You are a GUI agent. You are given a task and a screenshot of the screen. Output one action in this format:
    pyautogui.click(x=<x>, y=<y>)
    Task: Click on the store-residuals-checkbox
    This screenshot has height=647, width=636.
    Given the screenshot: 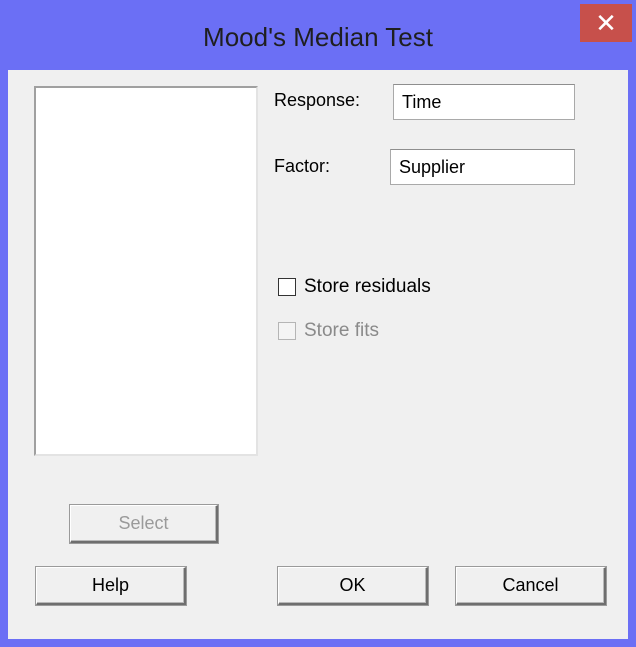 What is the action you would take?
    pyautogui.click(x=287, y=287)
    